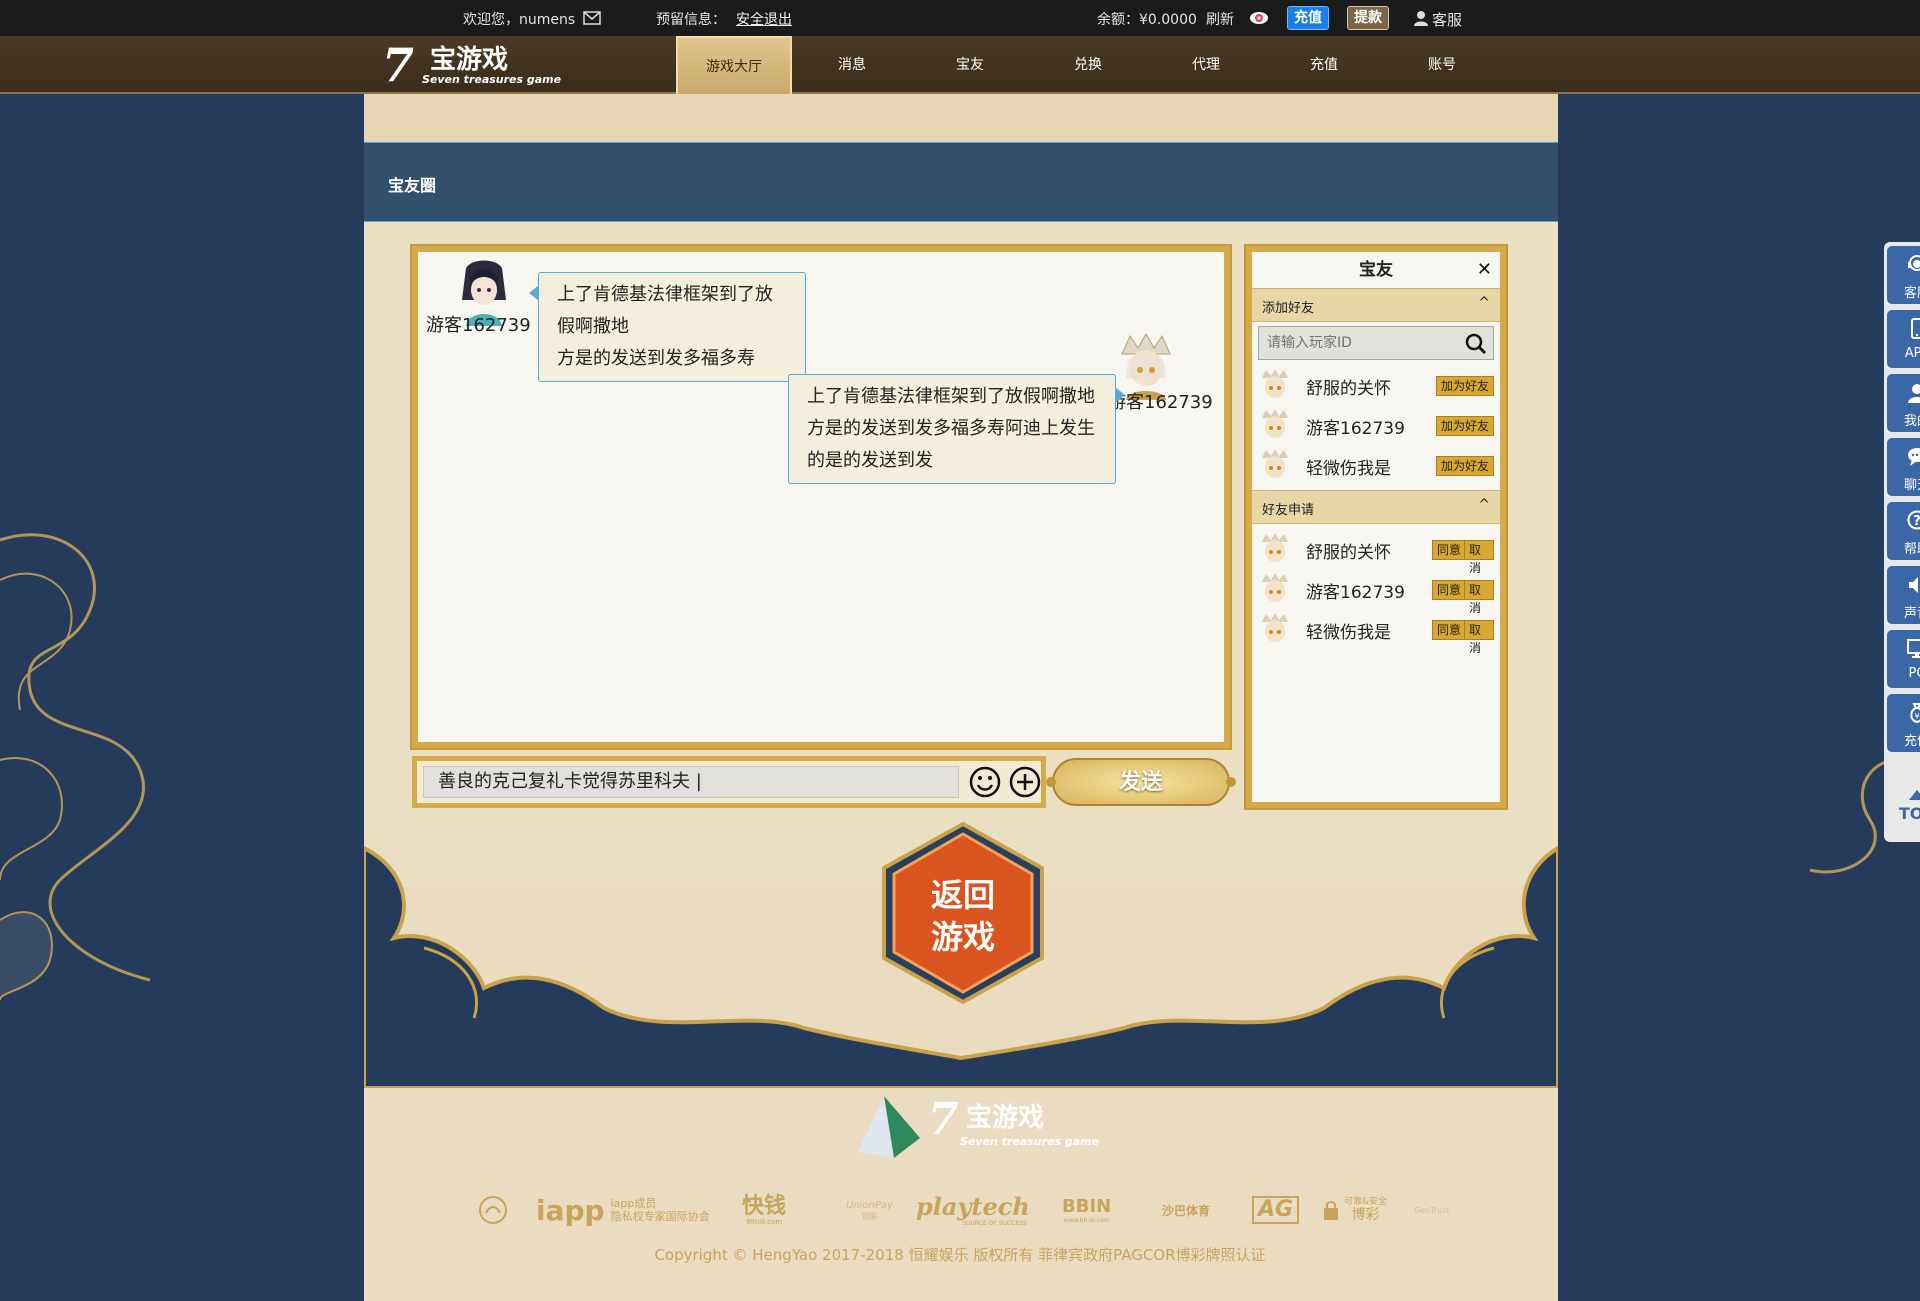 Image resolution: width=1920 pixels, height=1301 pixels. I want to click on nav-friends: 宝友, so click(970, 65).